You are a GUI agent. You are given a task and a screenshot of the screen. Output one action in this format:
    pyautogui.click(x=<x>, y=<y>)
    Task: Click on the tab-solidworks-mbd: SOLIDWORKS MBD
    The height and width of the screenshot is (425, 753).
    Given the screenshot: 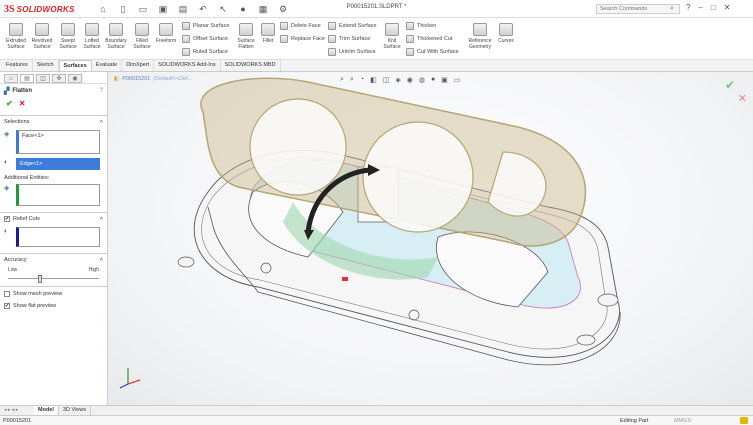 What is the action you would take?
    pyautogui.click(x=251, y=65)
    